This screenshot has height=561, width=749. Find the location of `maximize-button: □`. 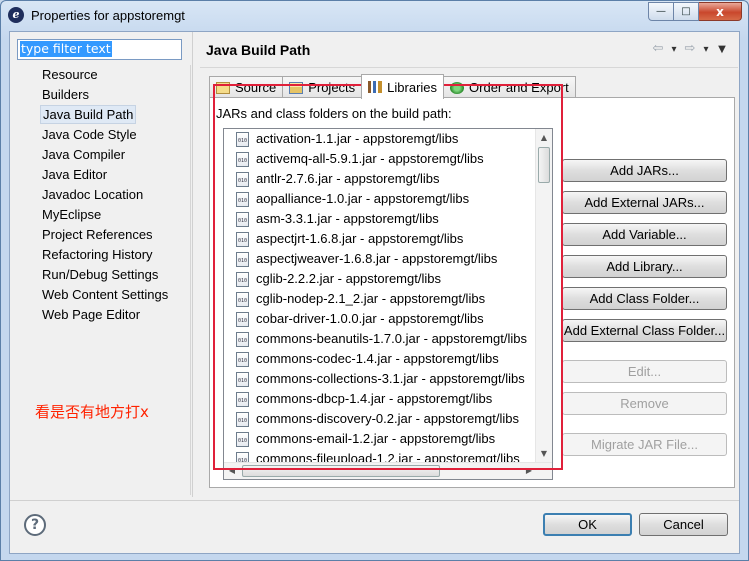

maximize-button: □ is located at coordinates (686, 11).